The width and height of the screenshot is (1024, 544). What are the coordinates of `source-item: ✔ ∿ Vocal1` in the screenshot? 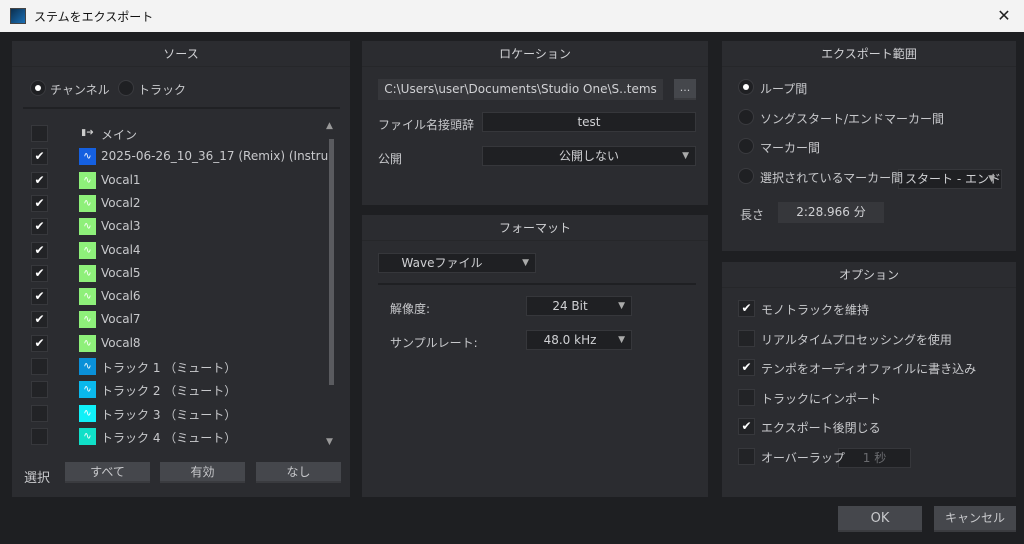 It's located at (180, 181).